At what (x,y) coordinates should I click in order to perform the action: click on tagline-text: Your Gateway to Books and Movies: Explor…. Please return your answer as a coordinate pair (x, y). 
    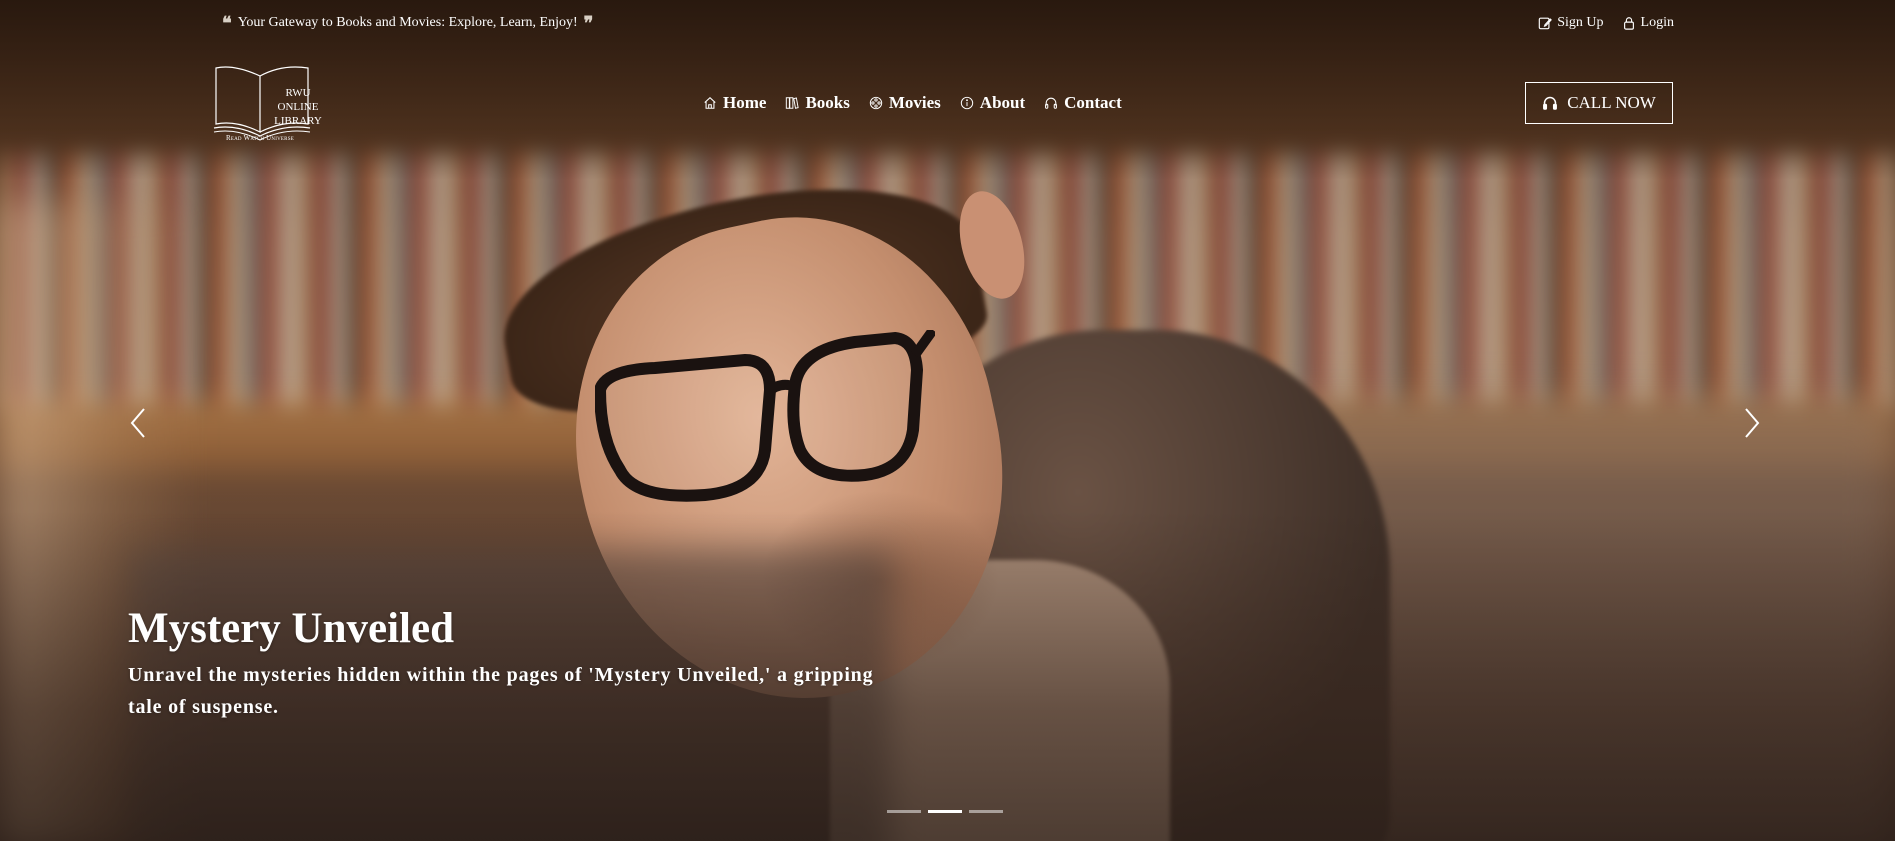
    Looking at the image, I should click on (407, 22).